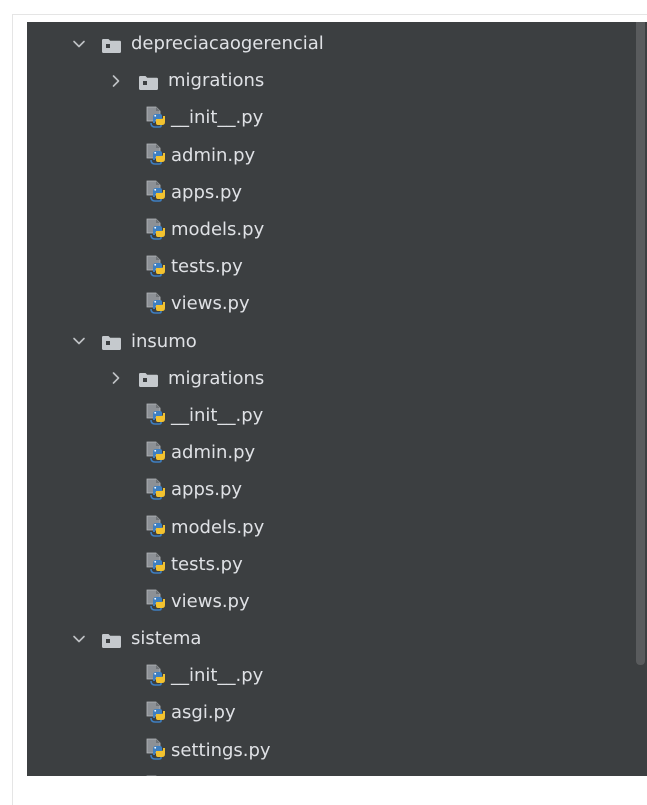 Image resolution: width=647 pixels, height=805 pixels. Describe the element at coordinates (164, 341) in the screenshot. I see `tree-item-label: insumo` at that location.